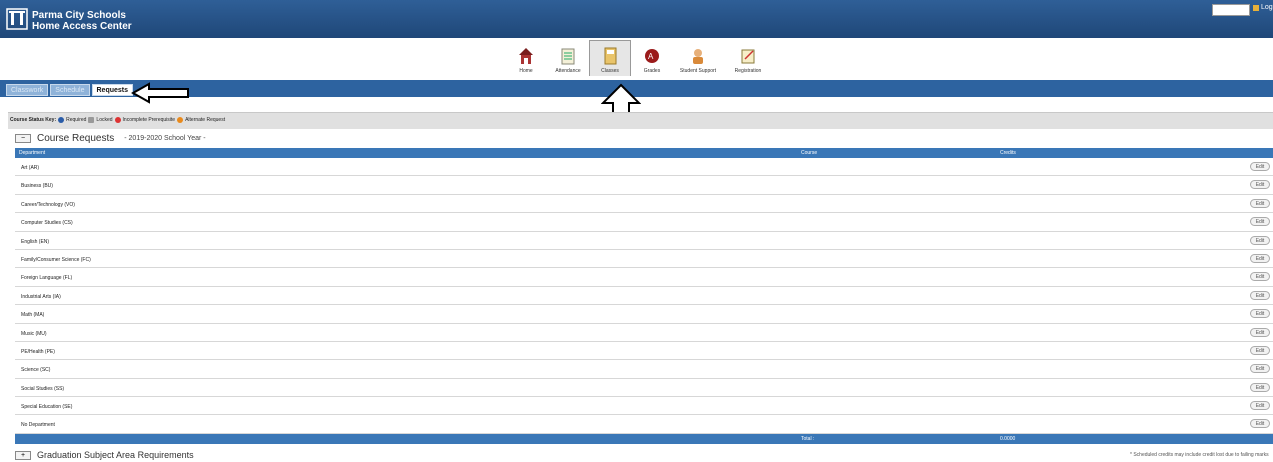  What do you see at coordinates (38, 425) in the screenshot?
I see `department-name: No Department` at bounding box center [38, 425].